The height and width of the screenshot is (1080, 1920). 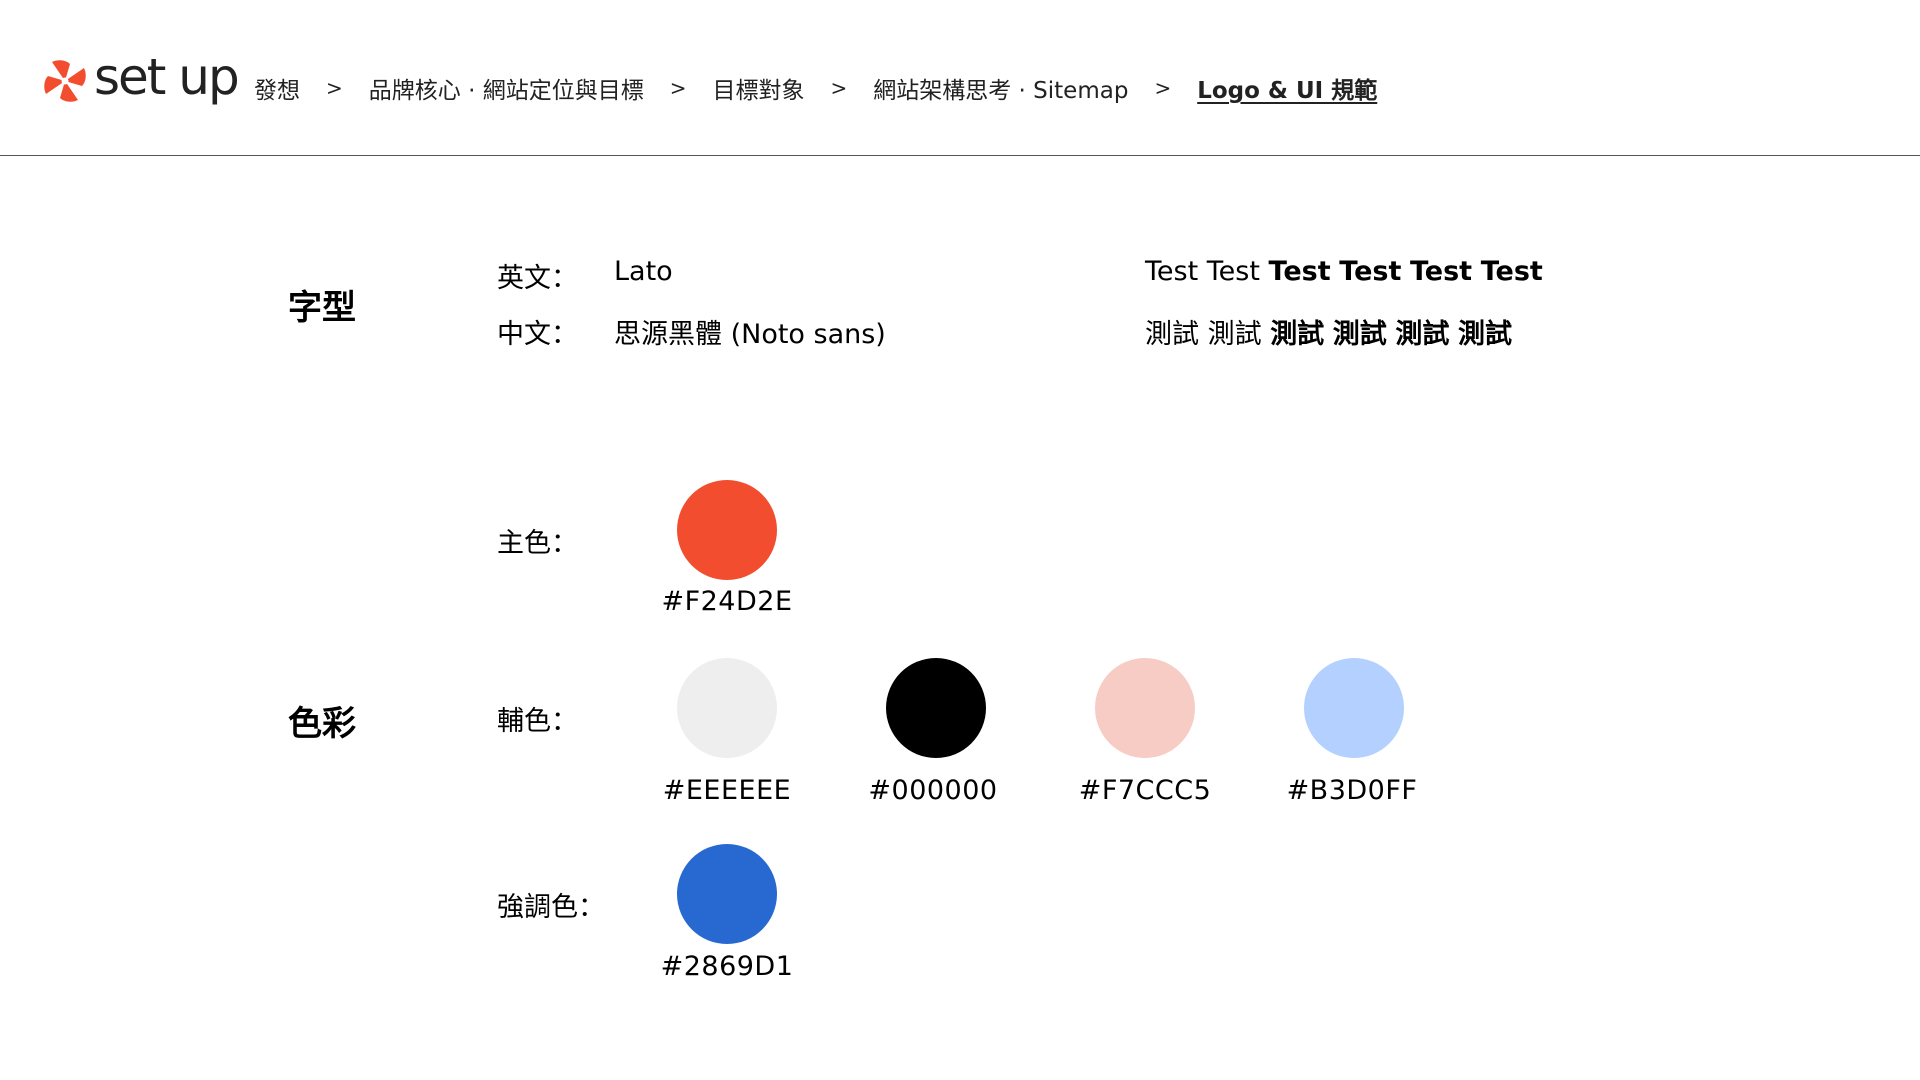 I want to click on chinese-font-name: 思源黑體 (Noto sans), so click(x=750, y=334).